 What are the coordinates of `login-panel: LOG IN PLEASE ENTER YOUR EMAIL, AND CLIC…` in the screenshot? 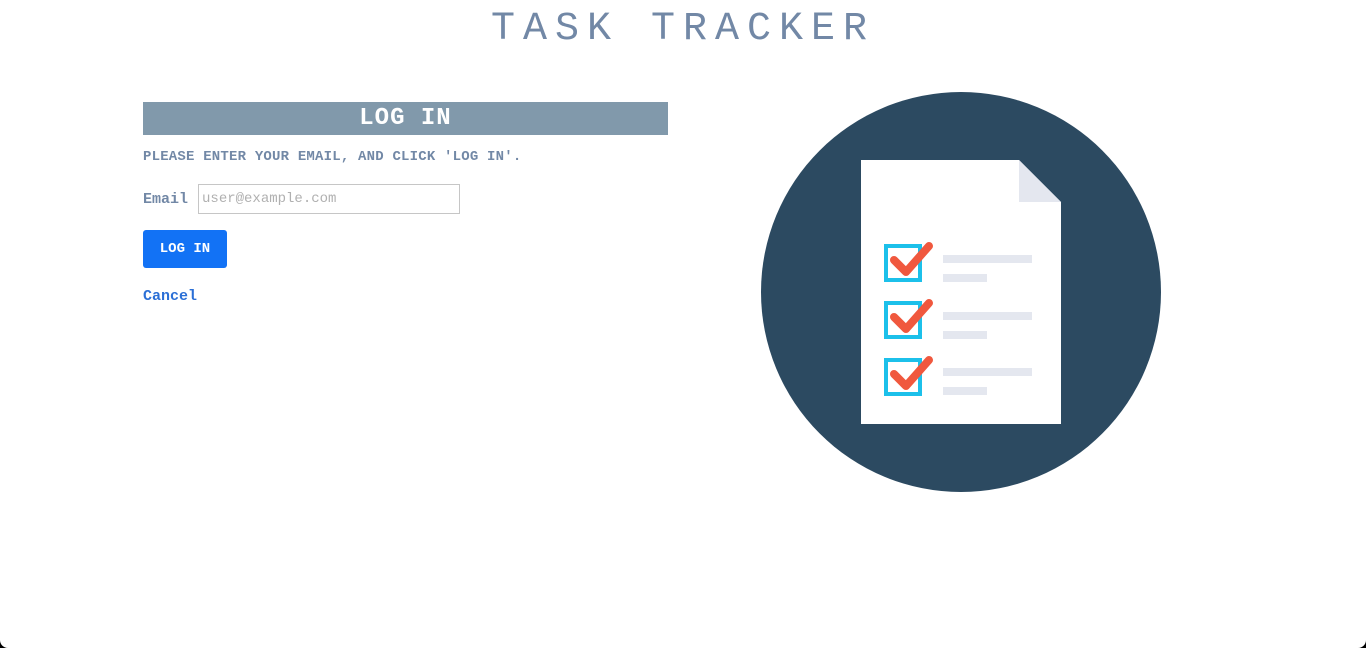 It's located at (405, 203).